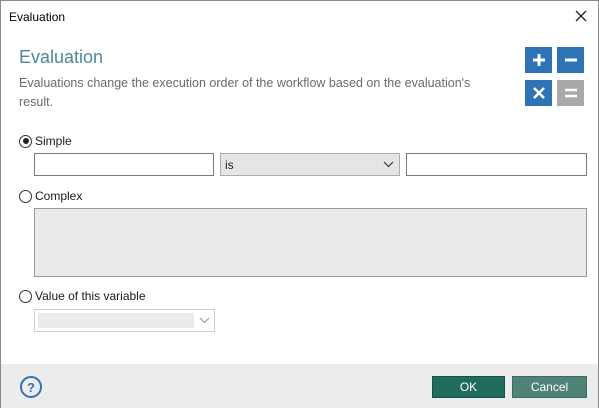  I want to click on variable-radio-option: Value of this variable, so click(82, 296).